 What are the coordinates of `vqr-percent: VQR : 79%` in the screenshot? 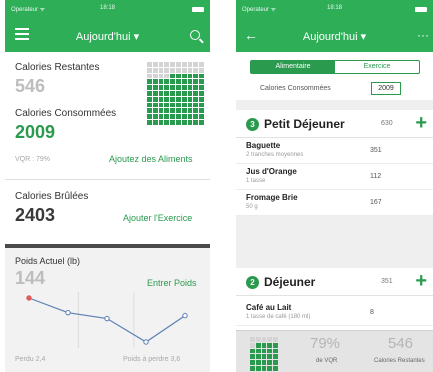 It's located at (33, 159).